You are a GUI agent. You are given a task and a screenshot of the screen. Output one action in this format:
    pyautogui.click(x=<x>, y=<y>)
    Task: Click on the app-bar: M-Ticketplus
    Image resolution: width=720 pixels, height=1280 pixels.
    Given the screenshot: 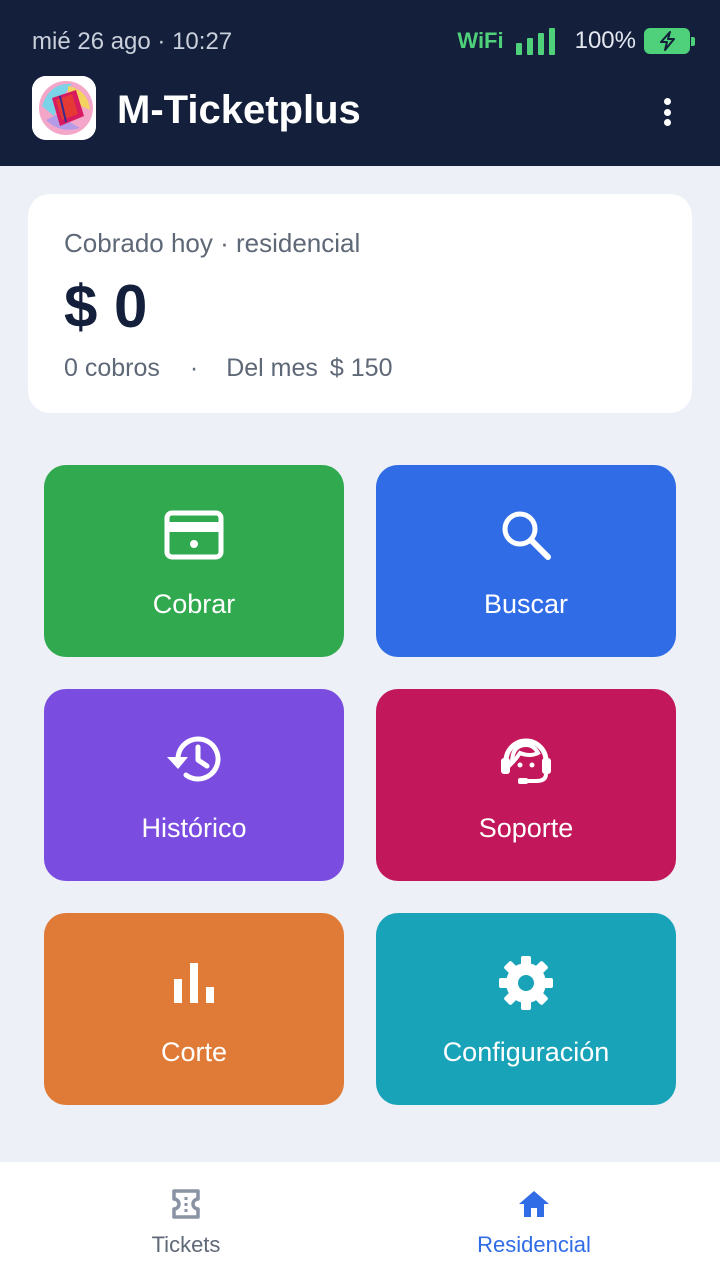 What is the action you would take?
    pyautogui.click(x=360, y=112)
    